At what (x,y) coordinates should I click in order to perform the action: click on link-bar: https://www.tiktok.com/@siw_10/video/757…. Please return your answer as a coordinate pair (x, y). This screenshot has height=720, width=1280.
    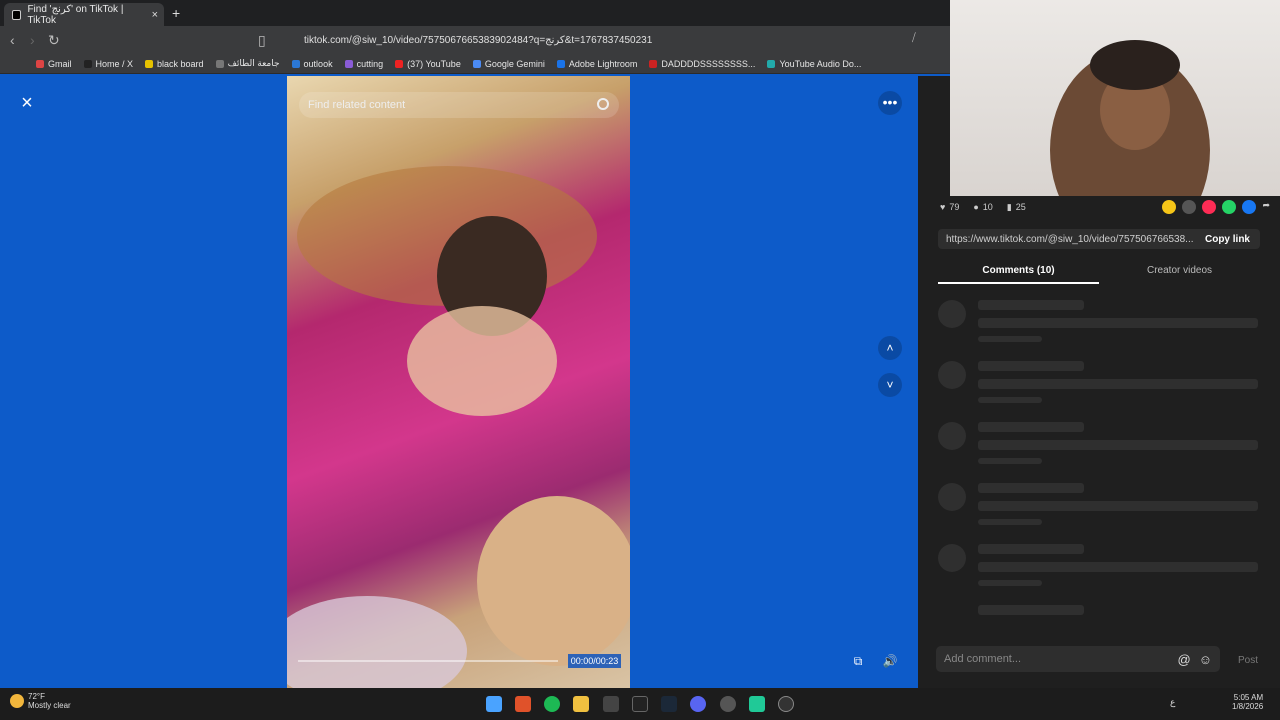
    Looking at the image, I should click on (1099, 239).